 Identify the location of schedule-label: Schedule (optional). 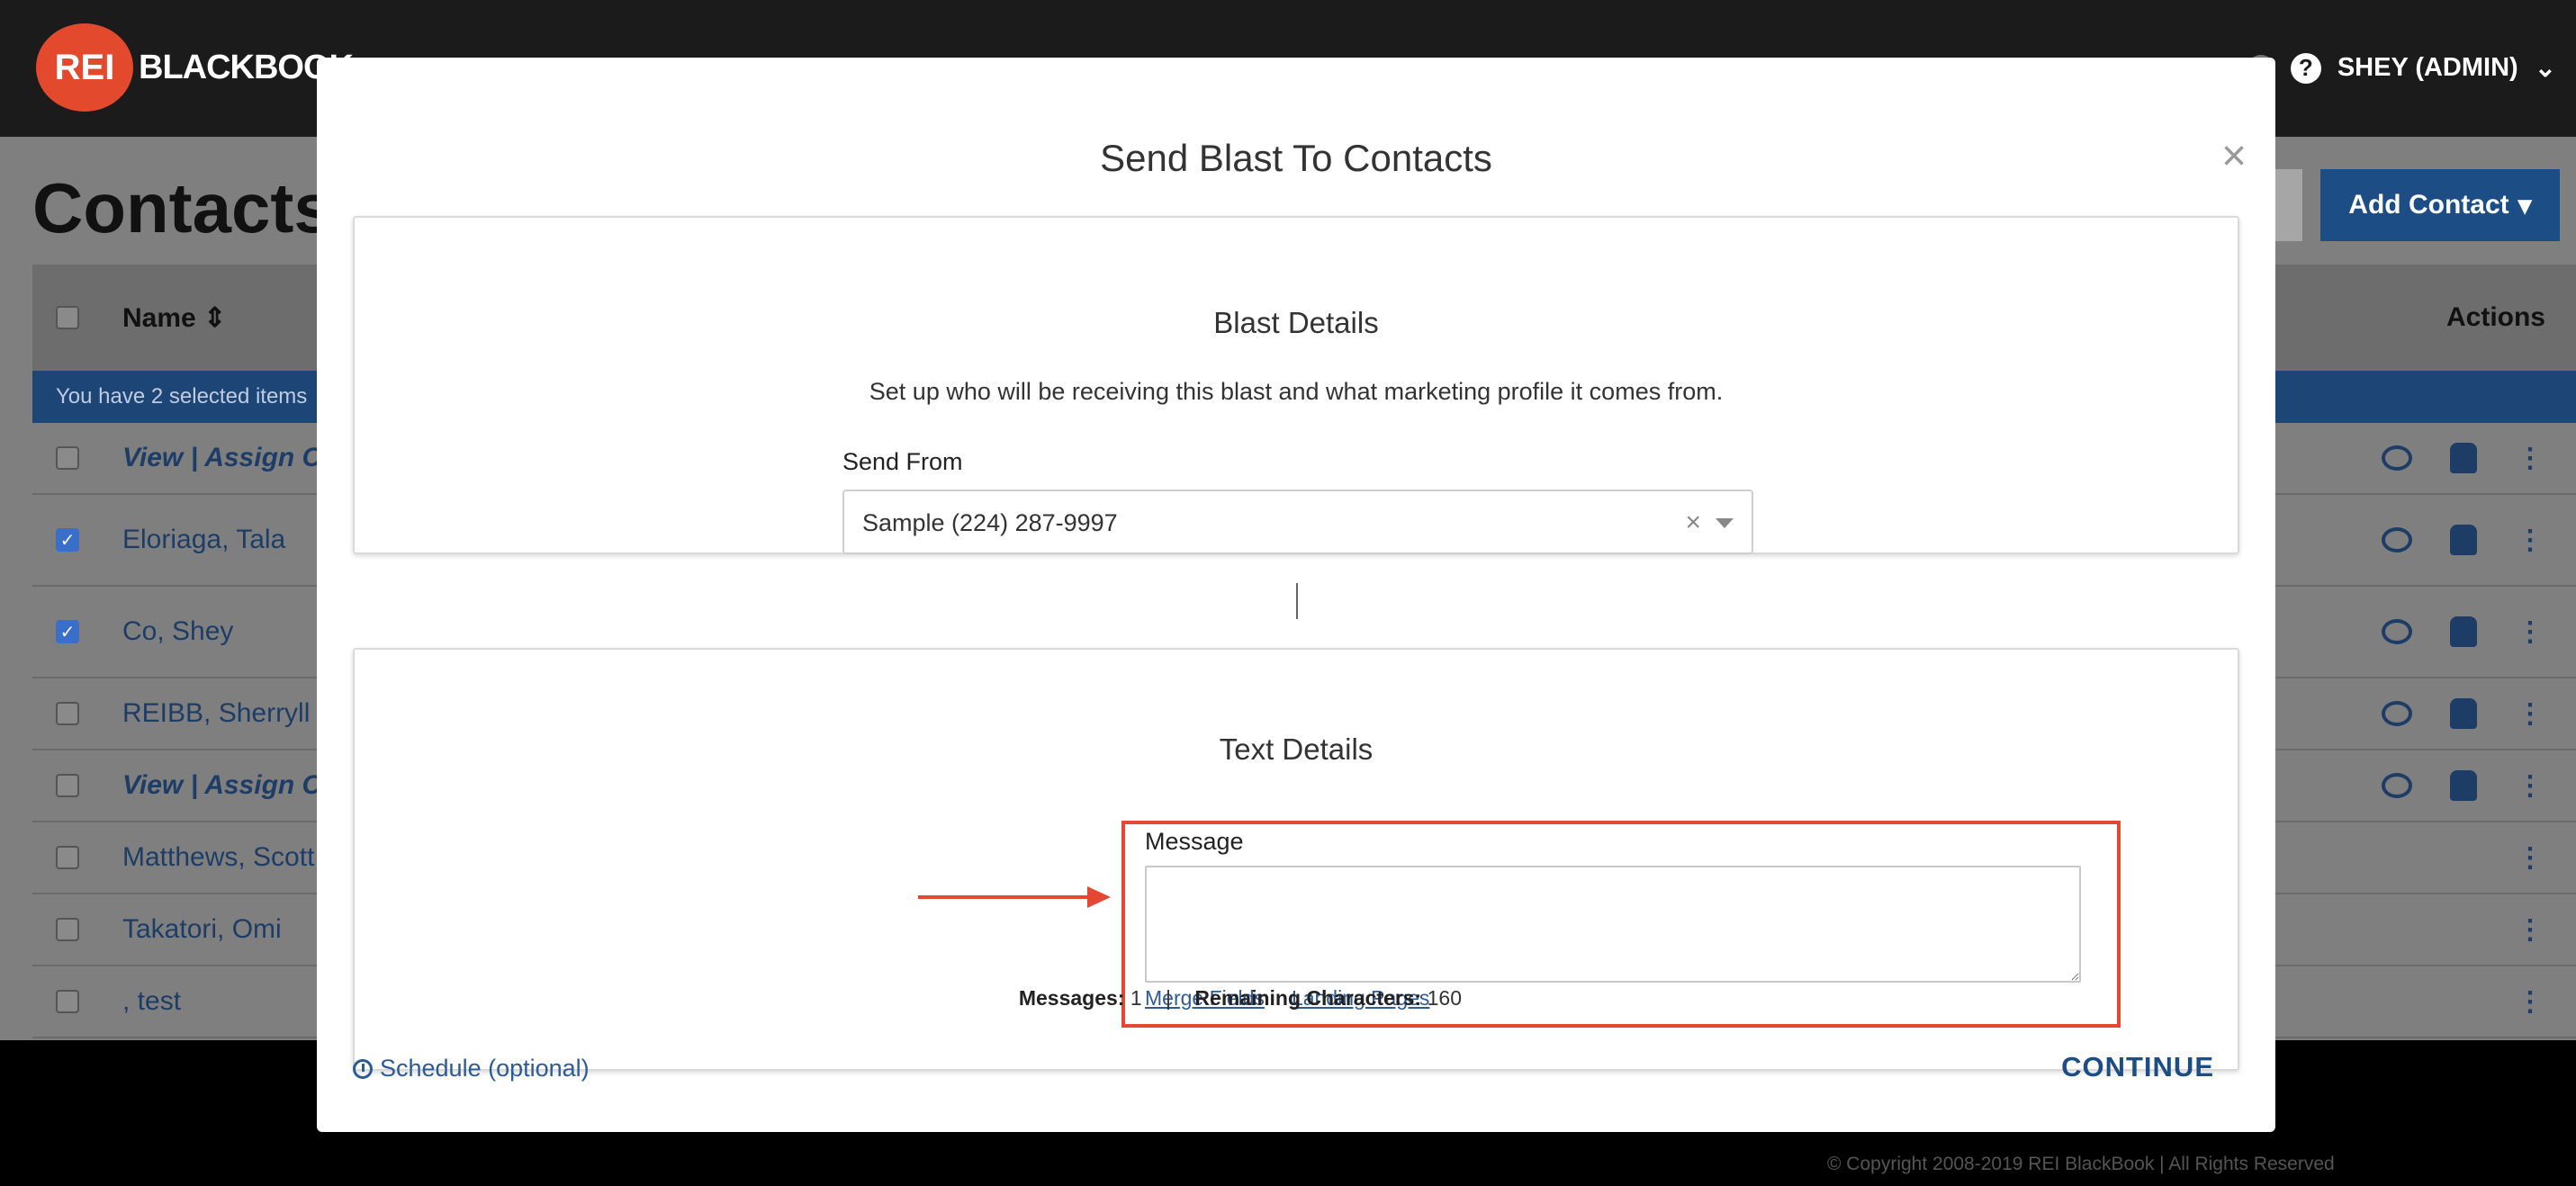
(485, 1068).